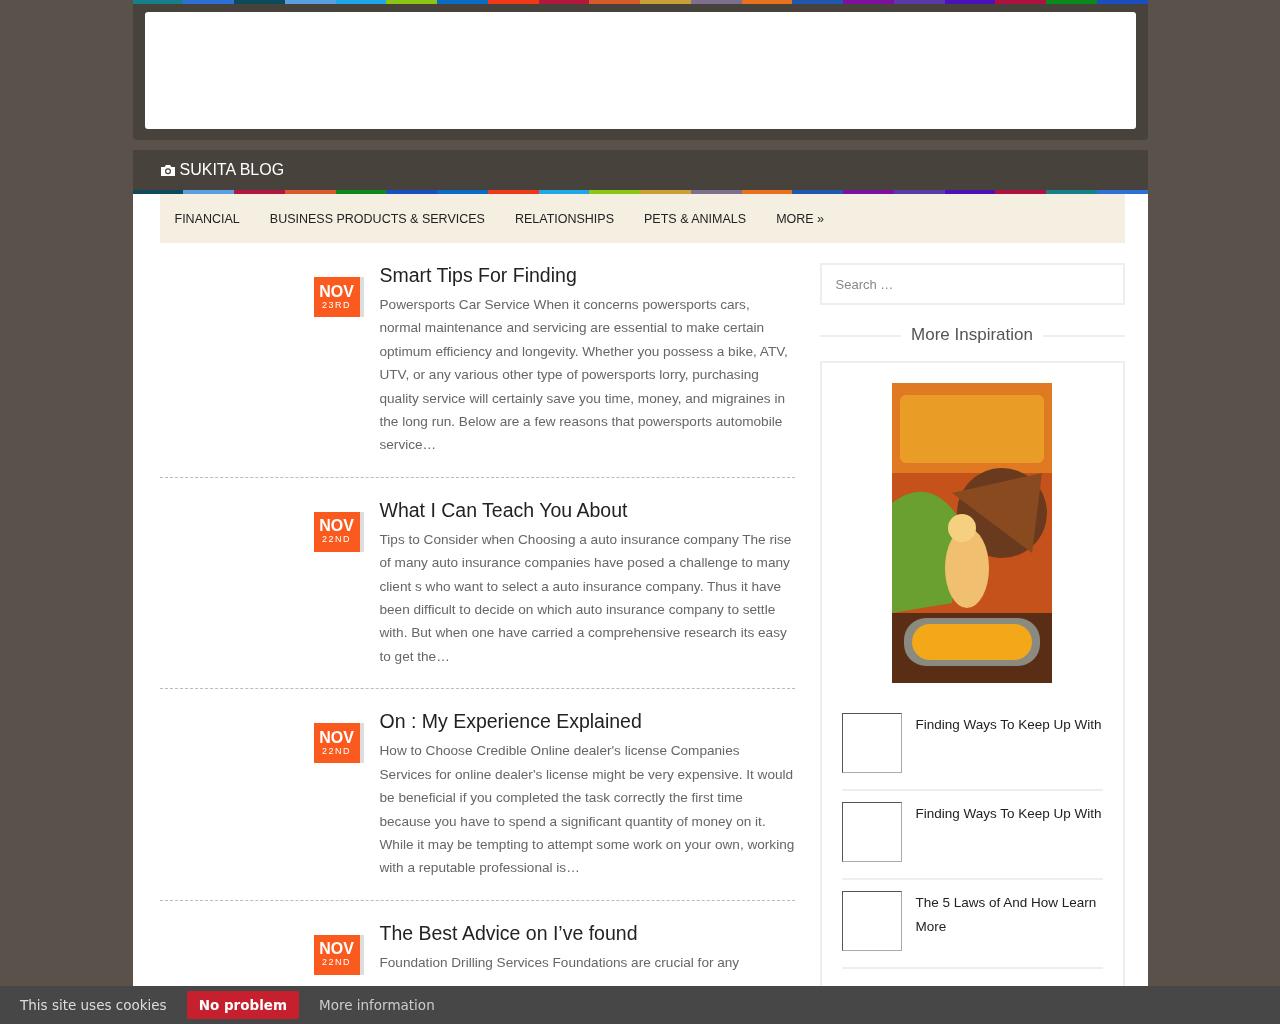 This screenshot has width=1280, height=1024. Describe the element at coordinates (167, 170) in the screenshot. I see `camera-icon` at that location.